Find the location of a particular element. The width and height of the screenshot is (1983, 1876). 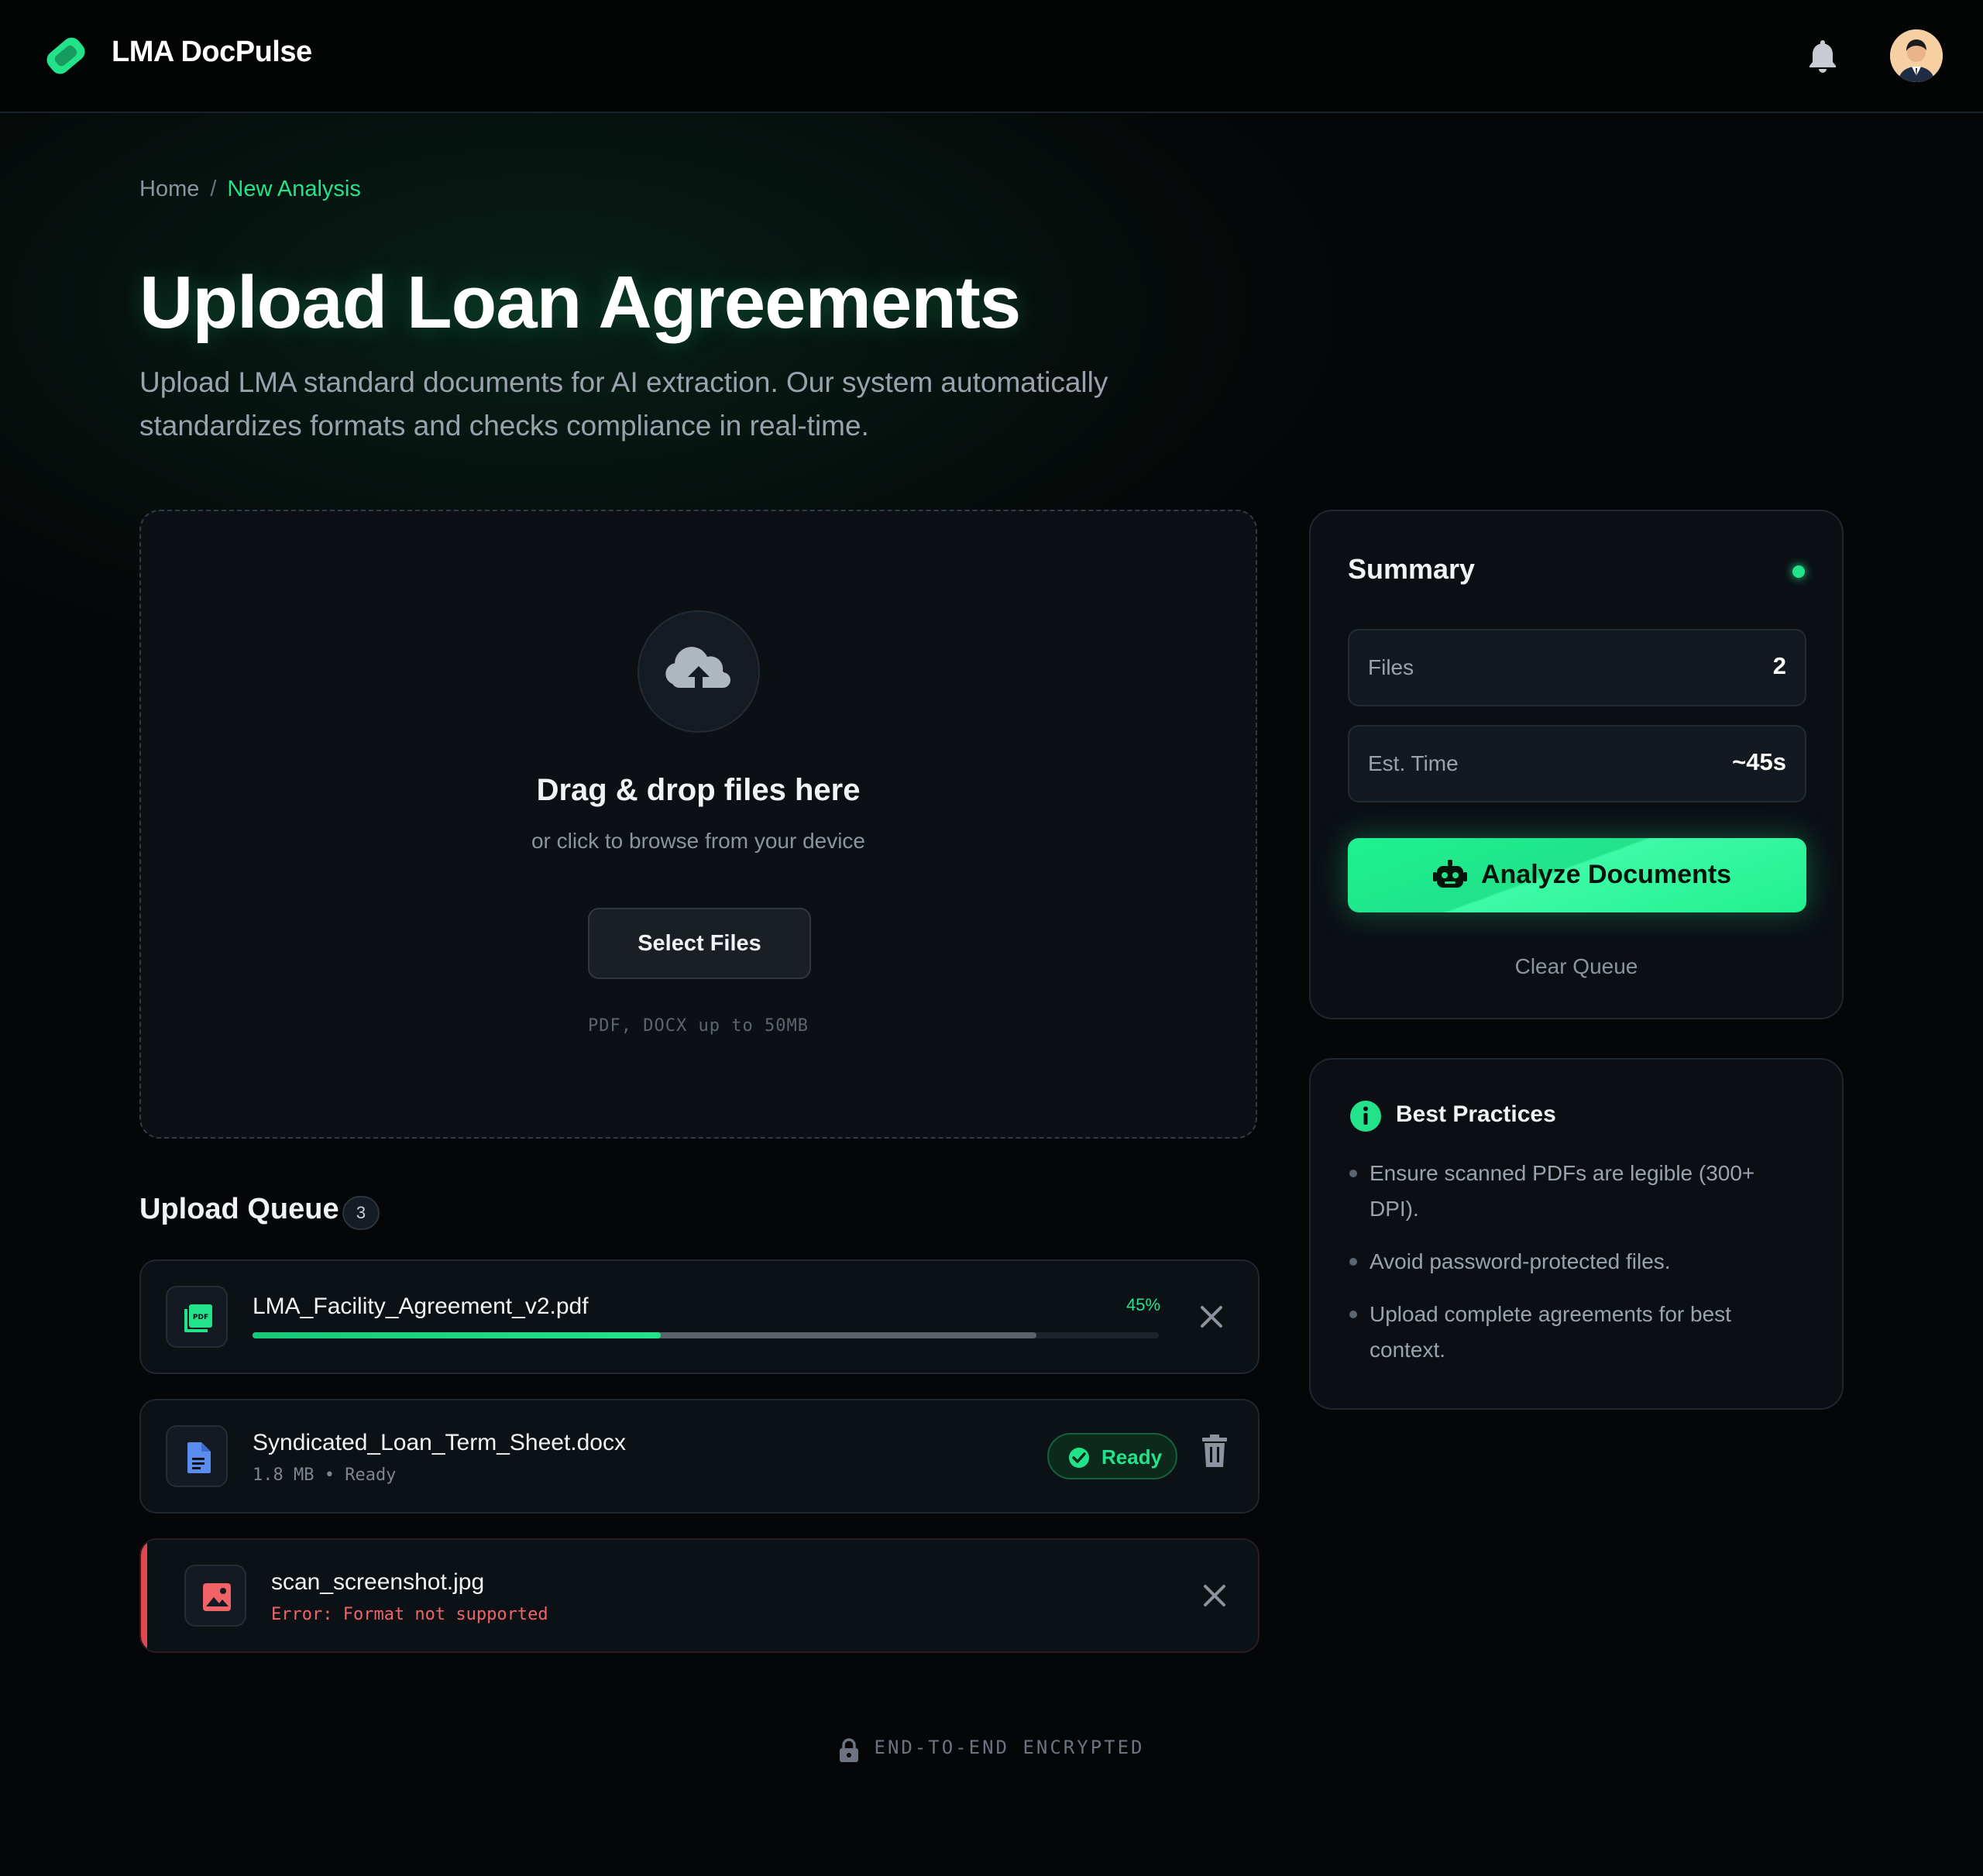

check-circle-icon is located at coordinates (1079, 1458).